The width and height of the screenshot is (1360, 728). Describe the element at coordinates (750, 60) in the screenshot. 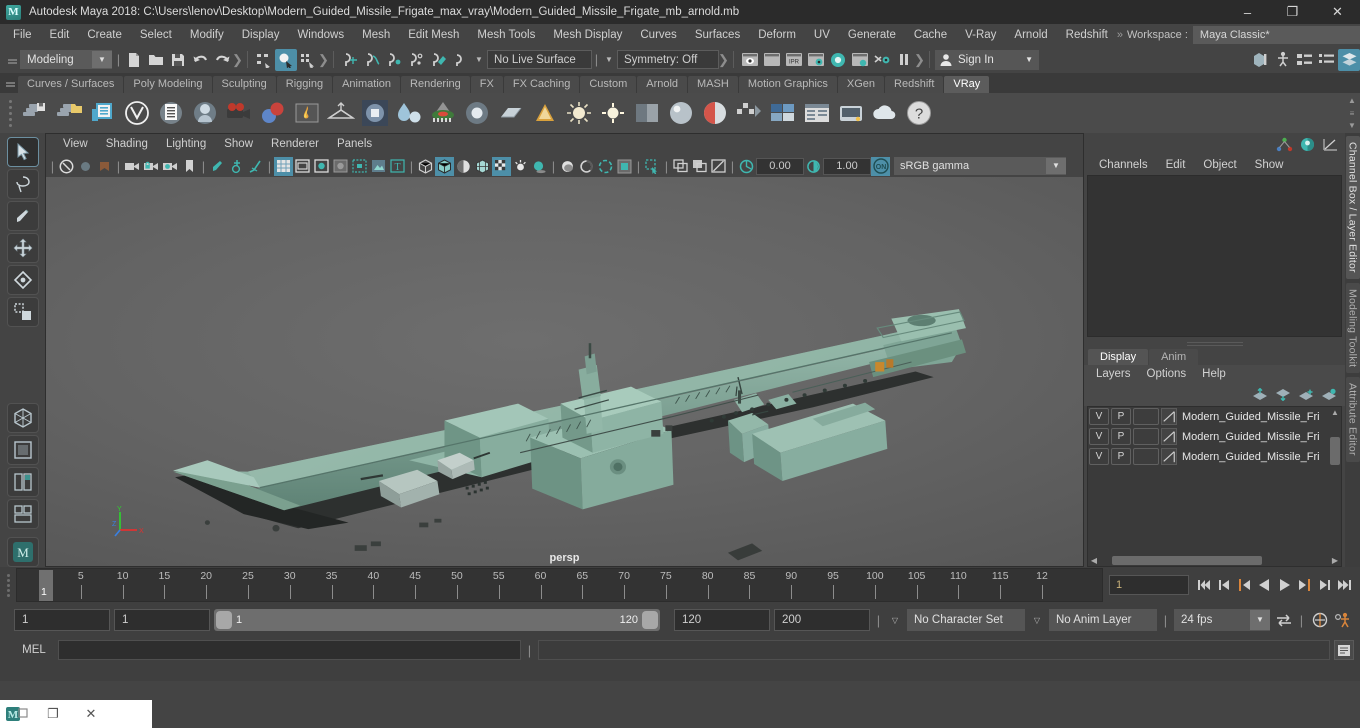

I see `render-view-icon` at that location.